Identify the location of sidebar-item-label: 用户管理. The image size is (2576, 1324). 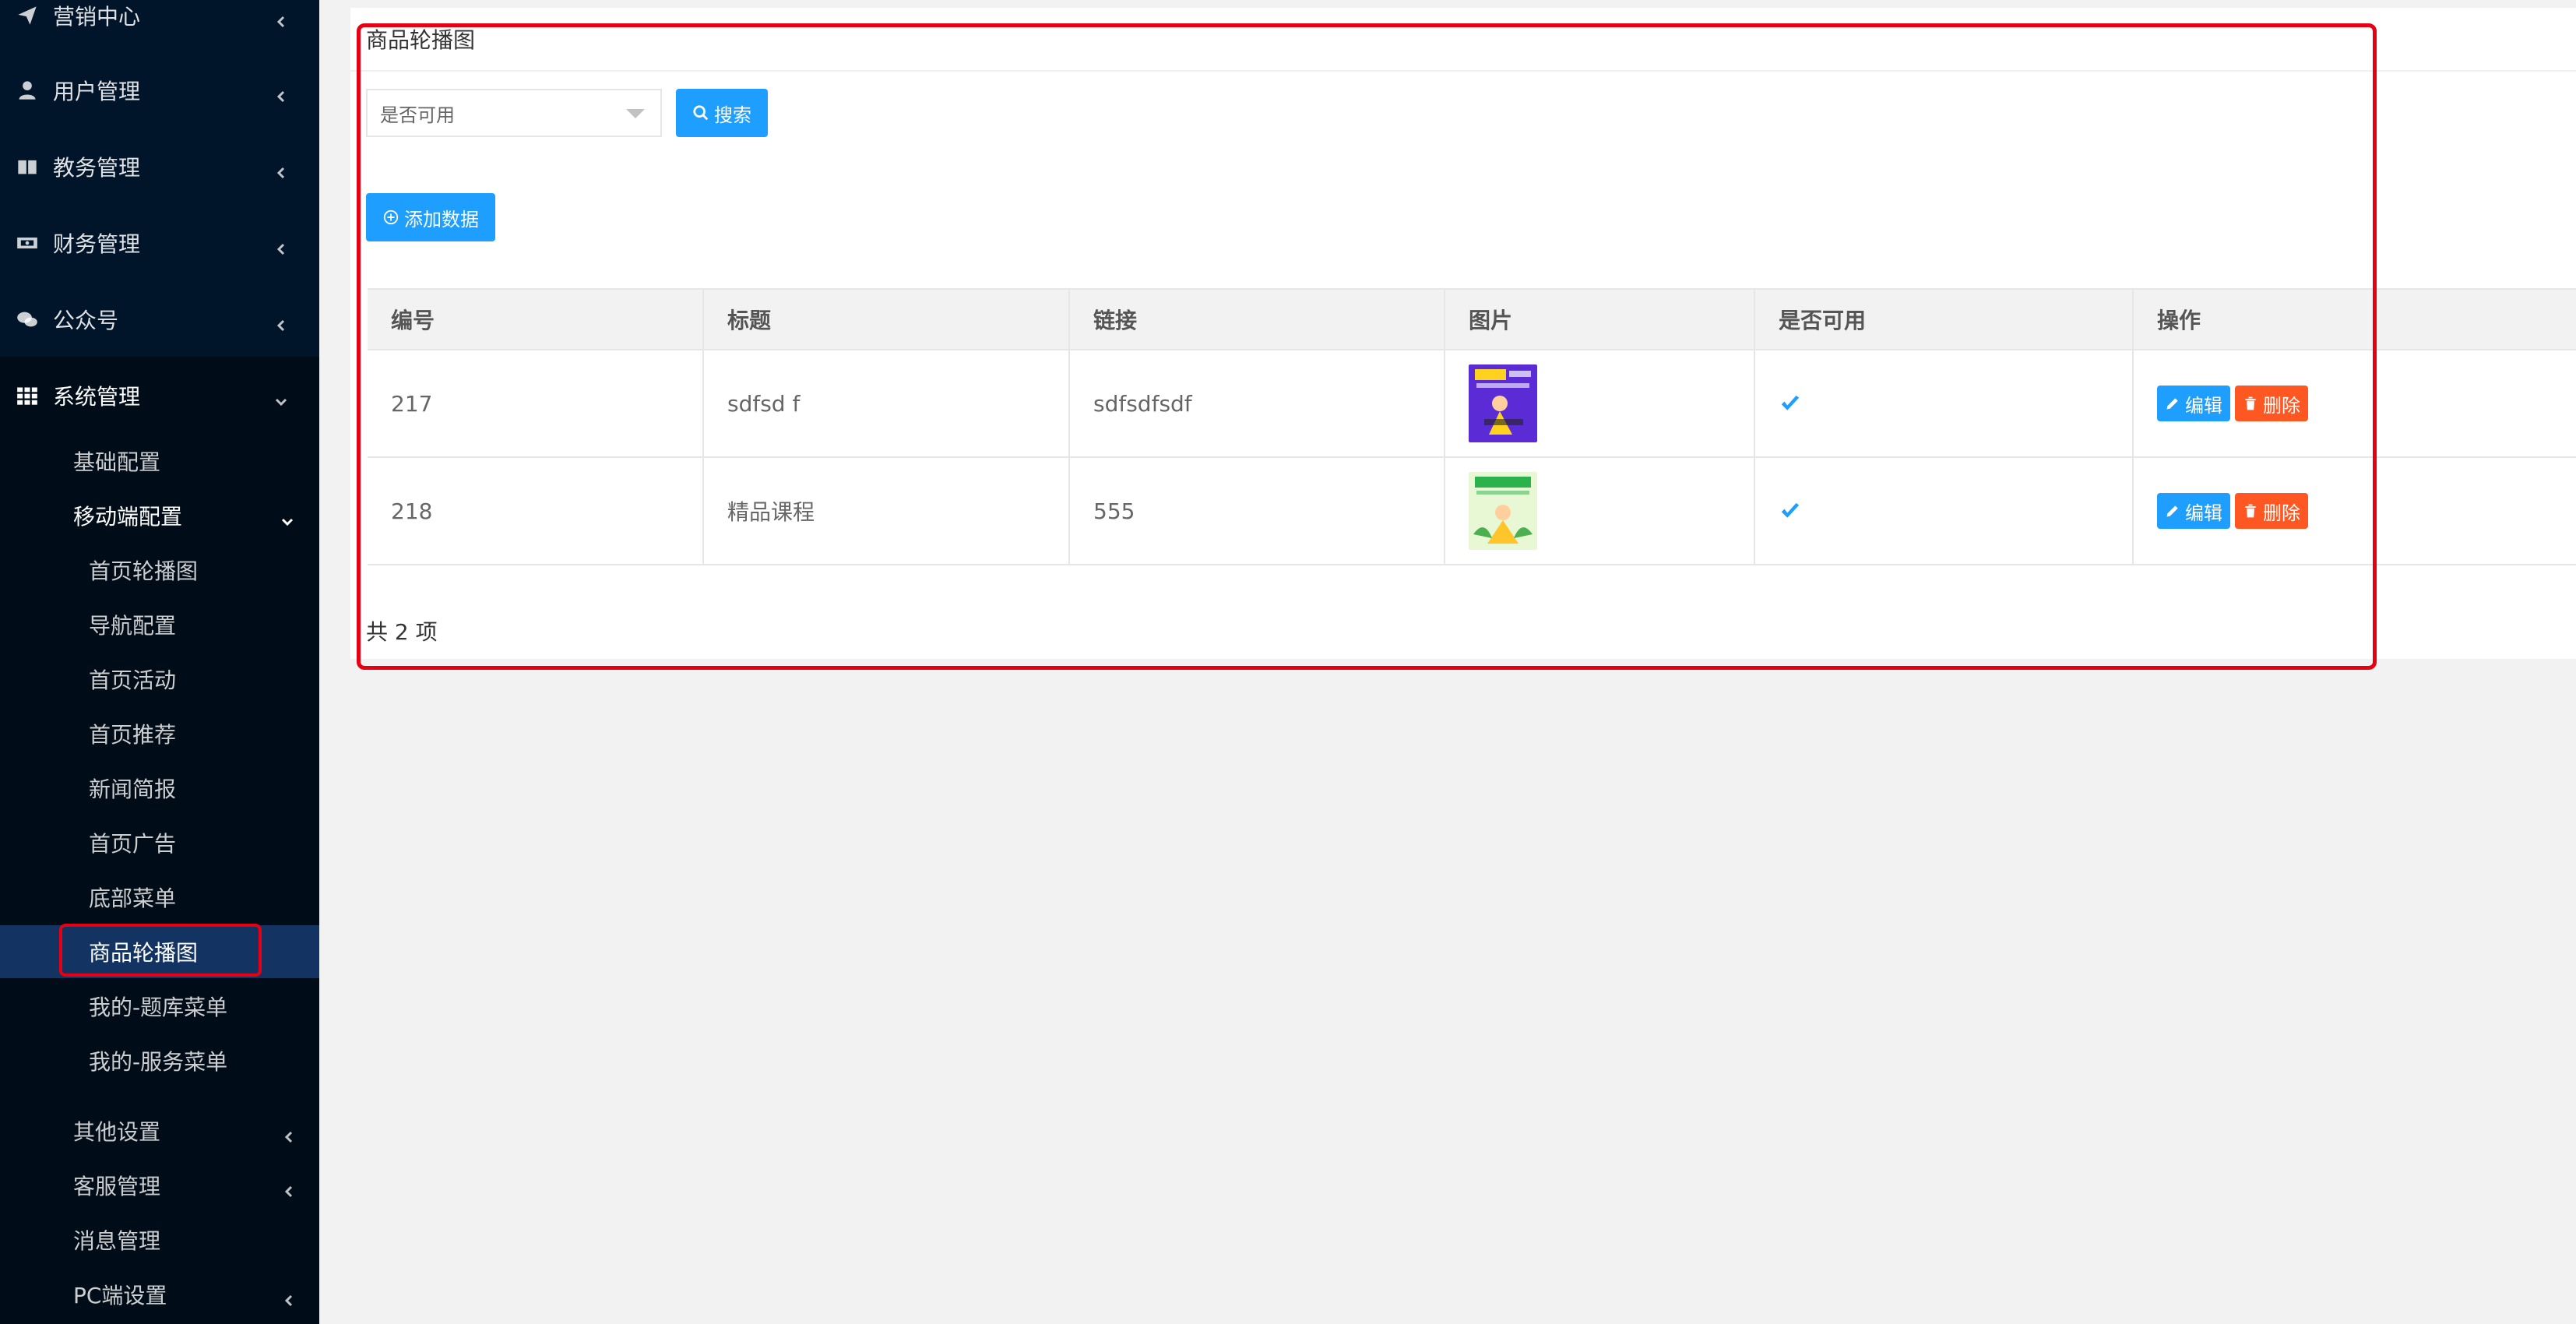
(97, 92).